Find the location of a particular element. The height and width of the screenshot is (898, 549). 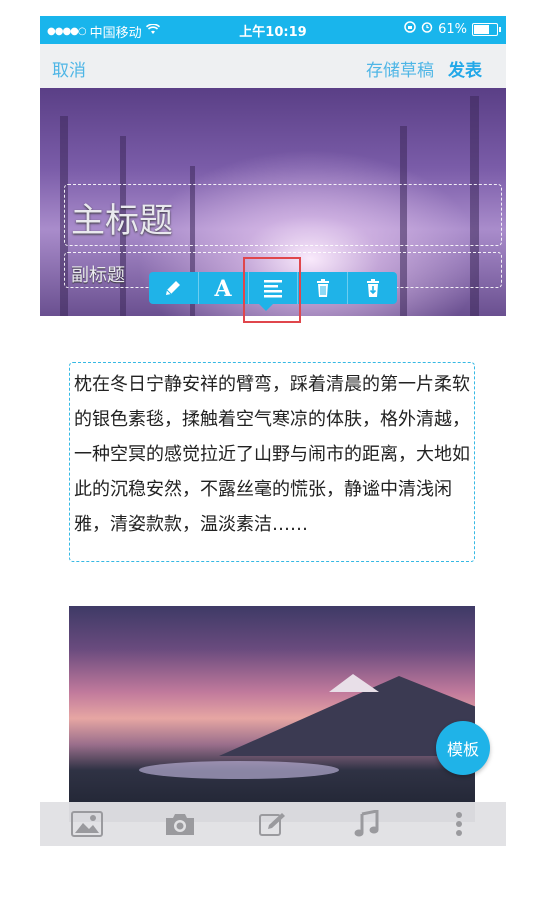

template-label: 模板 is located at coordinates (462, 749).